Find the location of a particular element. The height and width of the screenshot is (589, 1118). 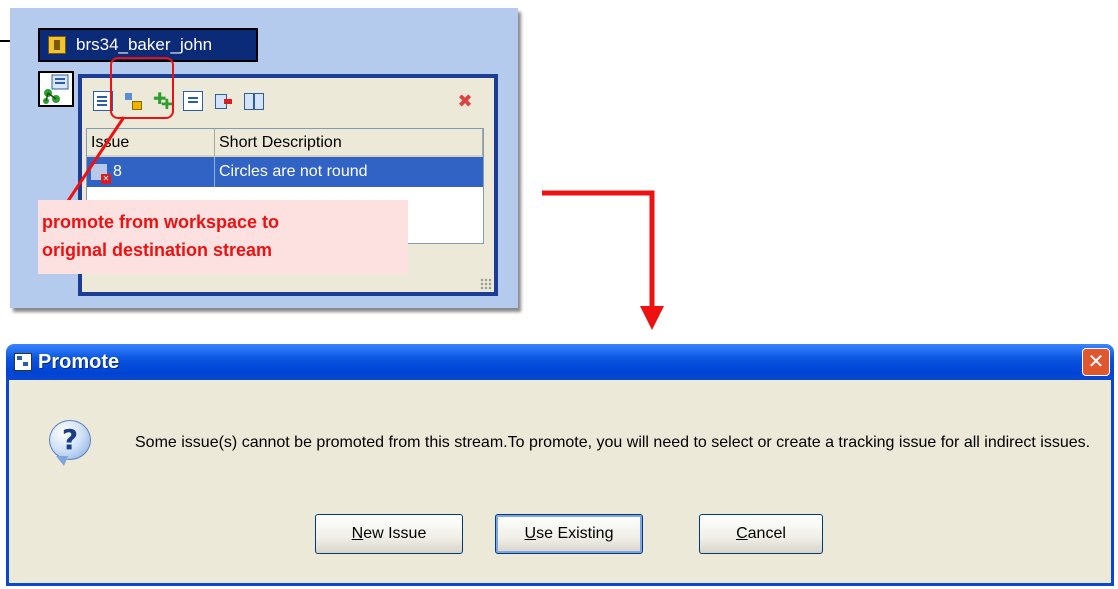

close-icon: ✖ is located at coordinates (465, 101).